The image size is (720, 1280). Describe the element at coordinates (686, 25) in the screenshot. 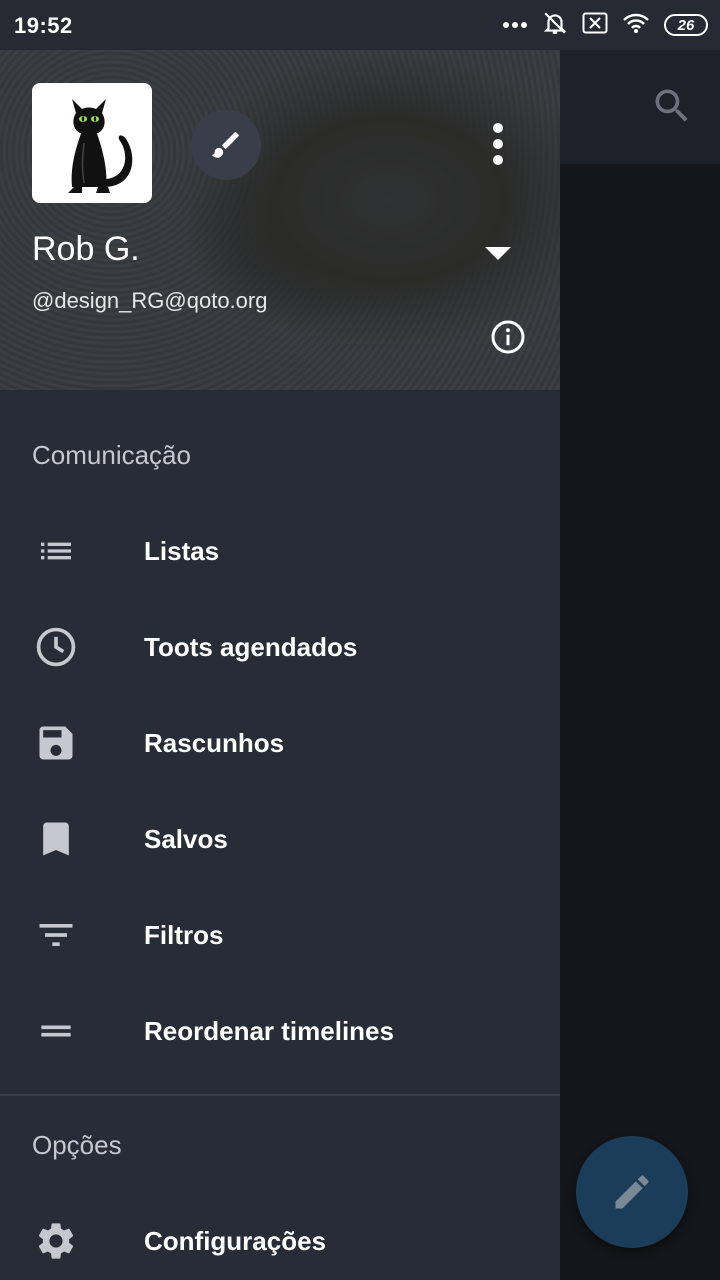

I see `battery-icon: 26` at that location.